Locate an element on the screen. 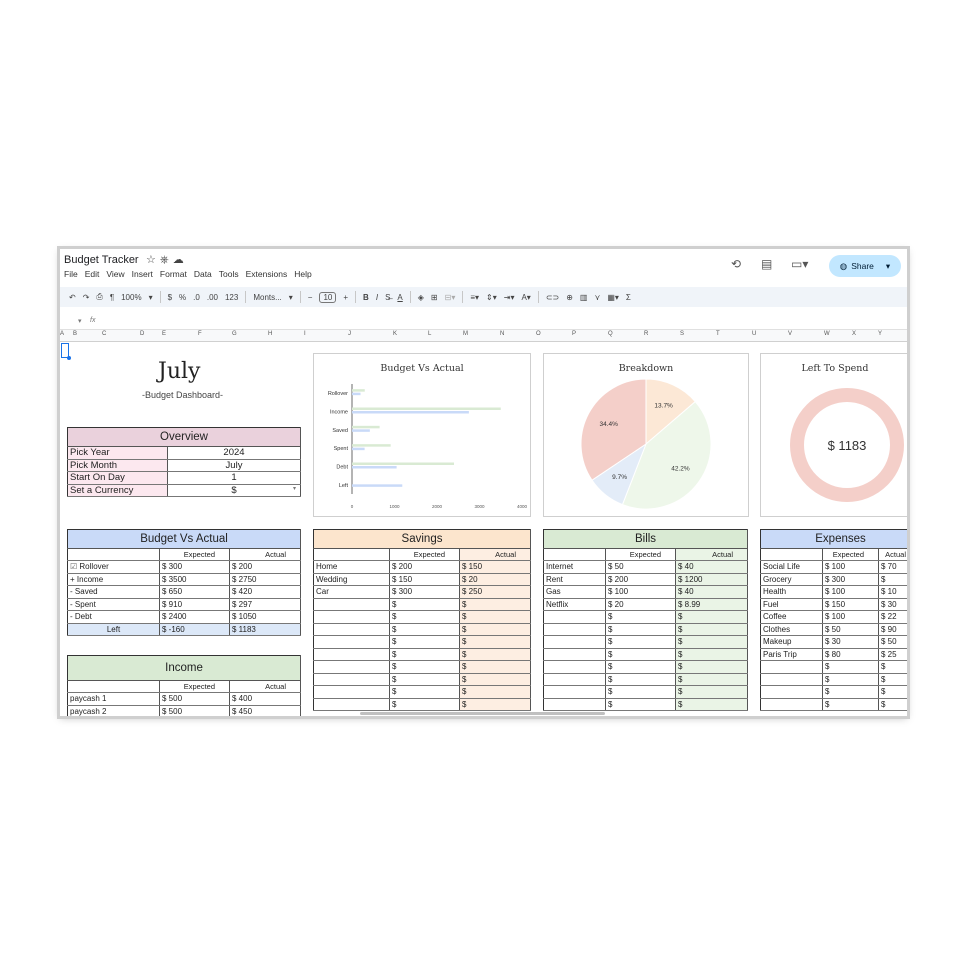 This screenshot has height=966, width=966. col-header-o: O is located at coordinates (538, 334).